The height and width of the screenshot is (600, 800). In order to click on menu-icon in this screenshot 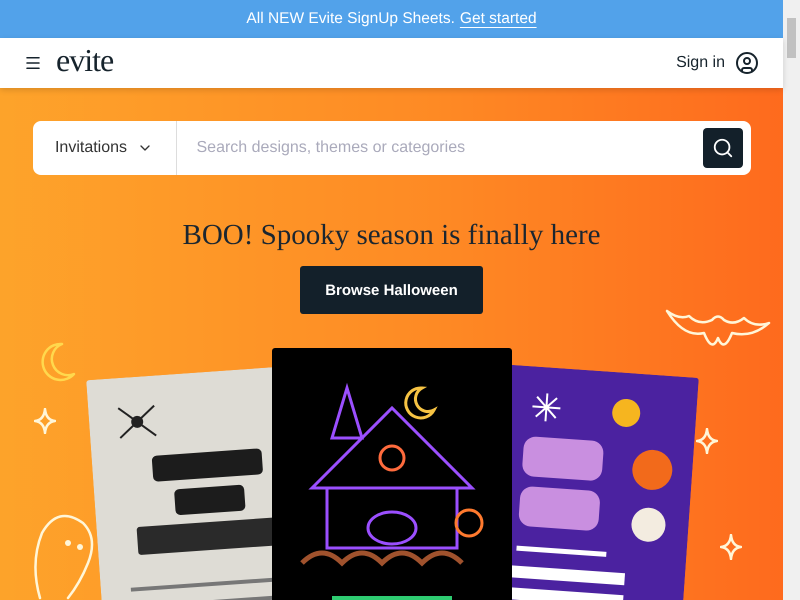, I will do `click(33, 63)`.